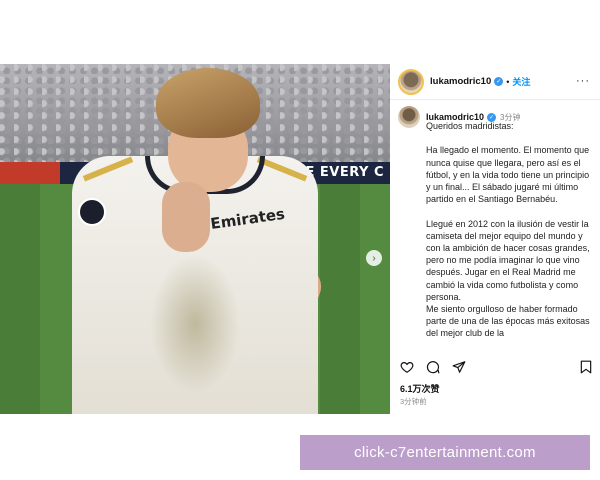 Image resolution: width=600 pixels, height=480 pixels. I want to click on chevron-right-icon: ›, so click(374, 258).